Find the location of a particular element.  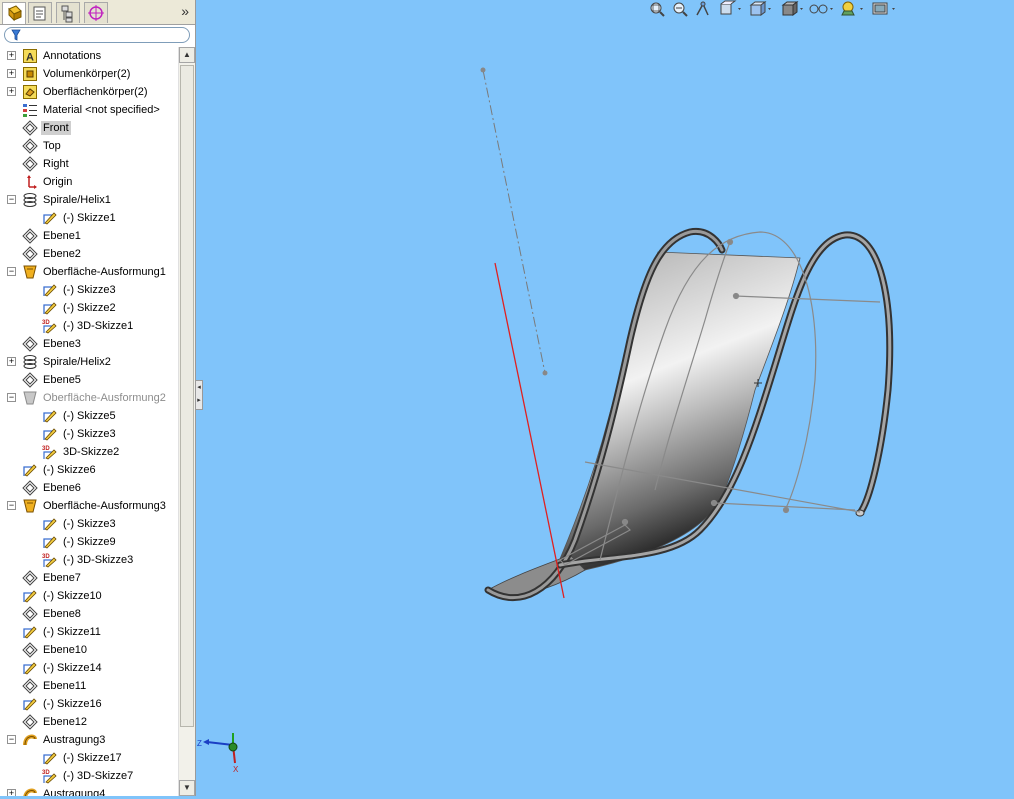

tree-item: Right is located at coordinates (89, 164).